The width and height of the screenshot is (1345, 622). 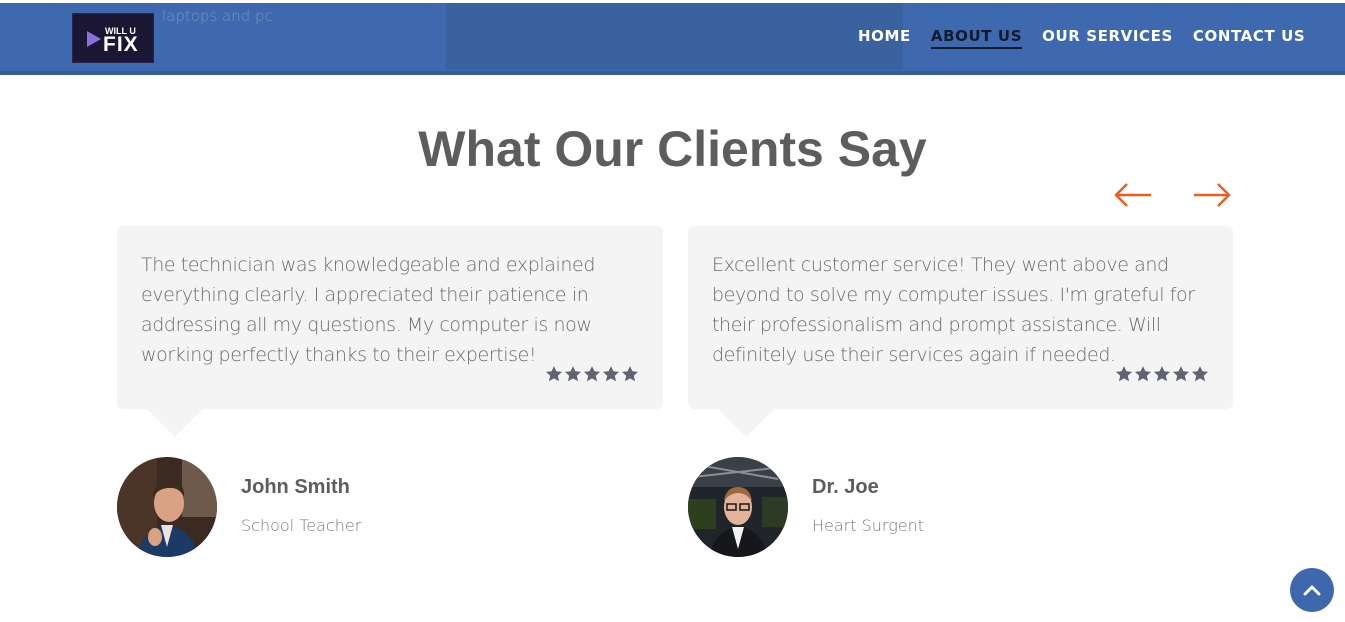 What do you see at coordinates (976, 38) in the screenshot?
I see `nav-about-us: ABOUT US` at bounding box center [976, 38].